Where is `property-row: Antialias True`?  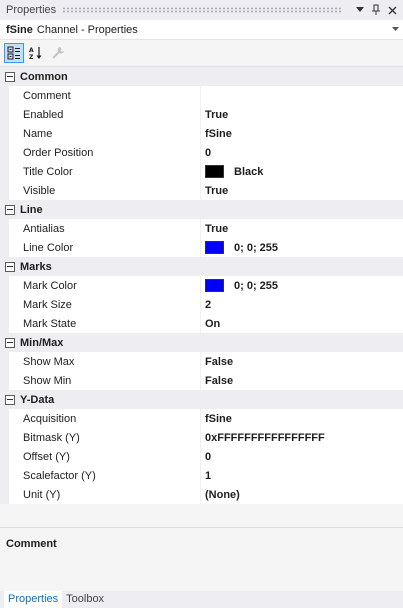
property-row: Antialias True is located at coordinates (201, 228).